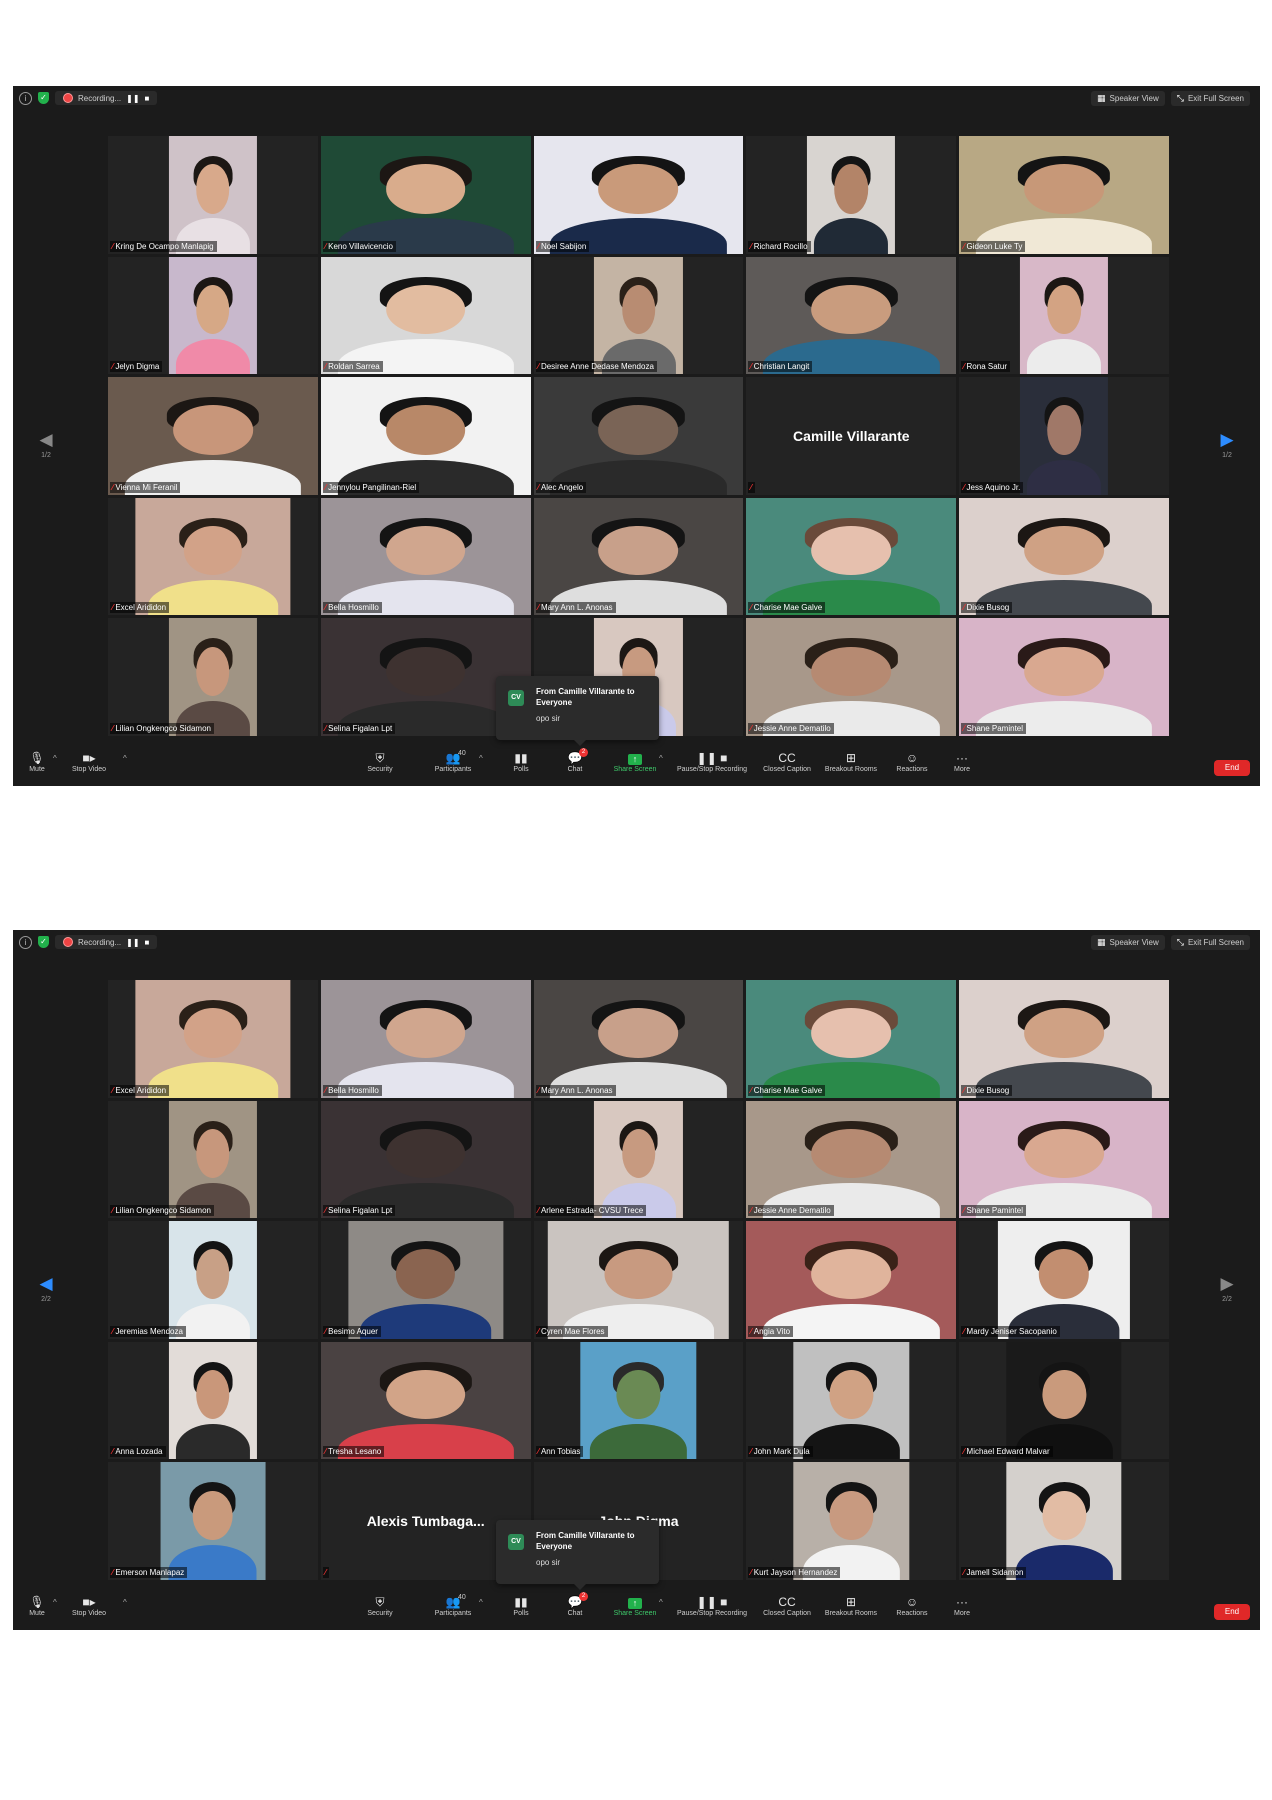  I want to click on participant-tile: ⁄ Emerson Manlapaz, so click(213, 1521).